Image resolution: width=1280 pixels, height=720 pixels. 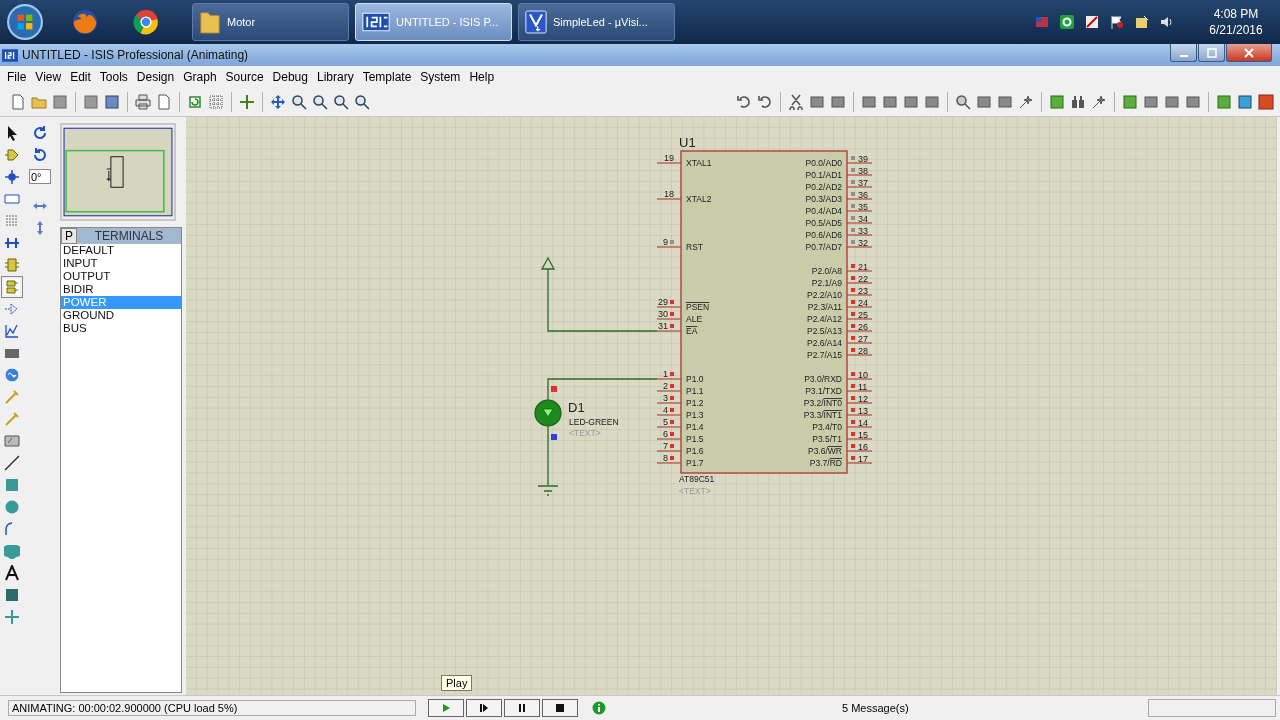 What do you see at coordinates (1211, 53) in the screenshot?
I see `maximize-button` at bounding box center [1211, 53].